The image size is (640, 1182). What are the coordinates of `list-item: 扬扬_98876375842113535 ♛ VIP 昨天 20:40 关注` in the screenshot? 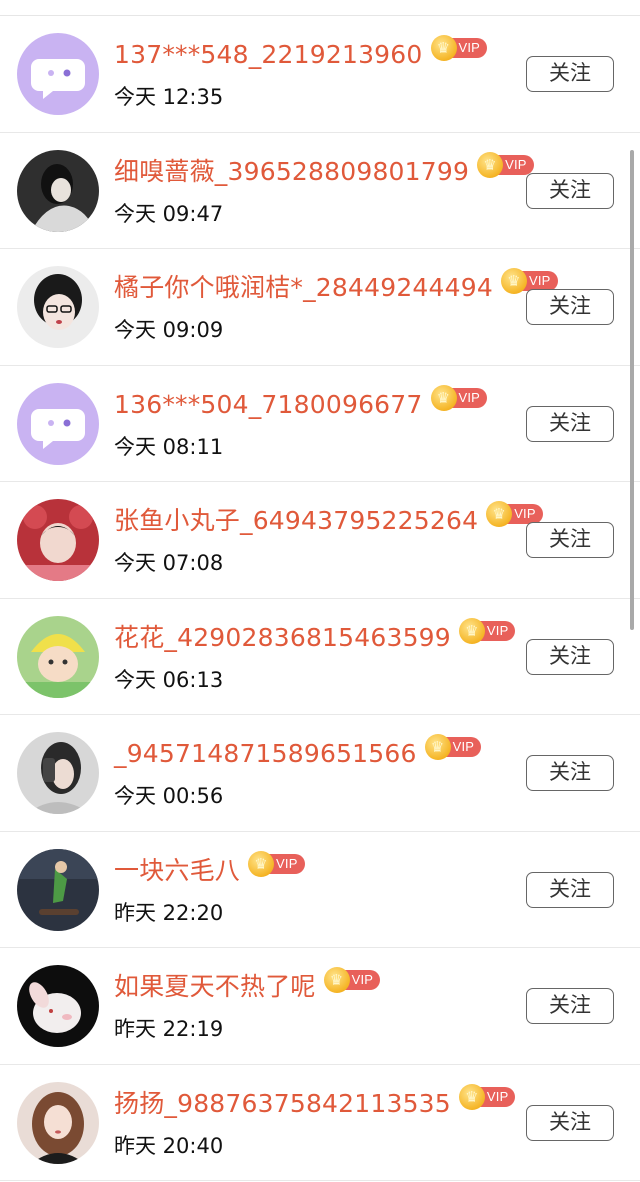 It's located at (320, 1123).